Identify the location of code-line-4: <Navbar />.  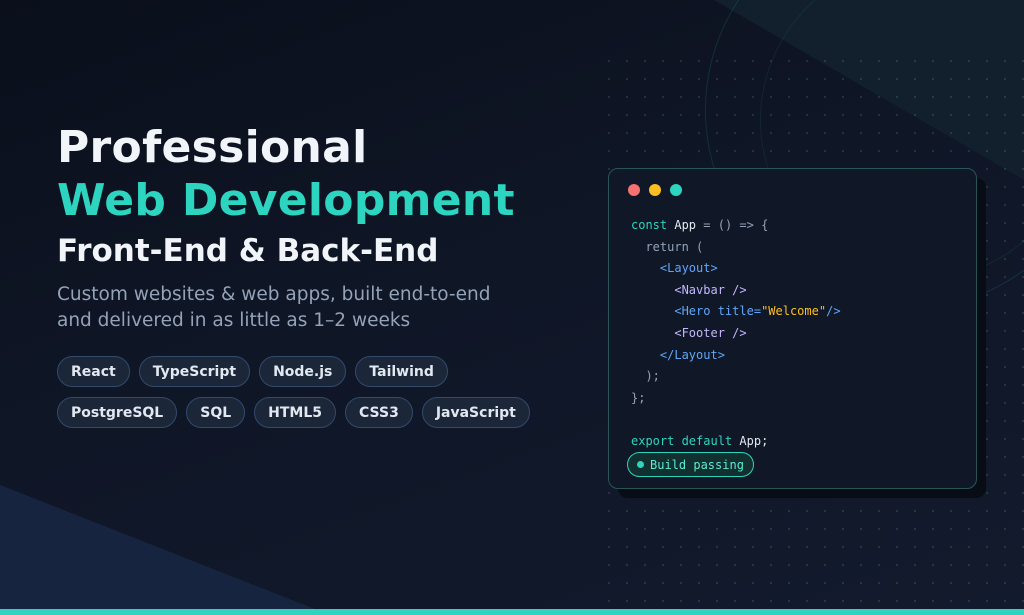
(736, 291).